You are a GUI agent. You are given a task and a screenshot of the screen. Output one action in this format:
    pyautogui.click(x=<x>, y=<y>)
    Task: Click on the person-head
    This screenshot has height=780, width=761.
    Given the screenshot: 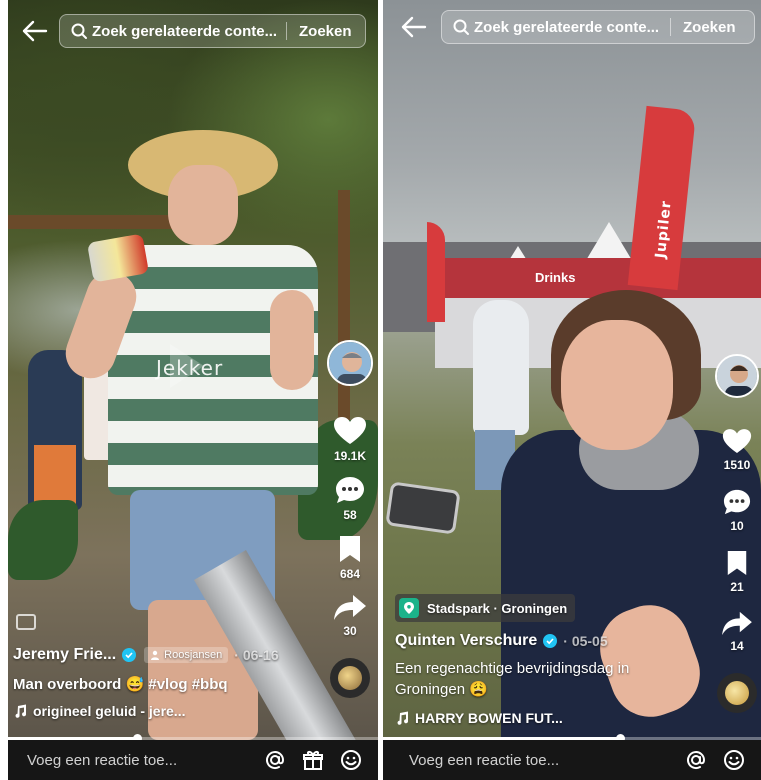 What is the action you would take?
    pyautogui.click(x=203, y=205)
    